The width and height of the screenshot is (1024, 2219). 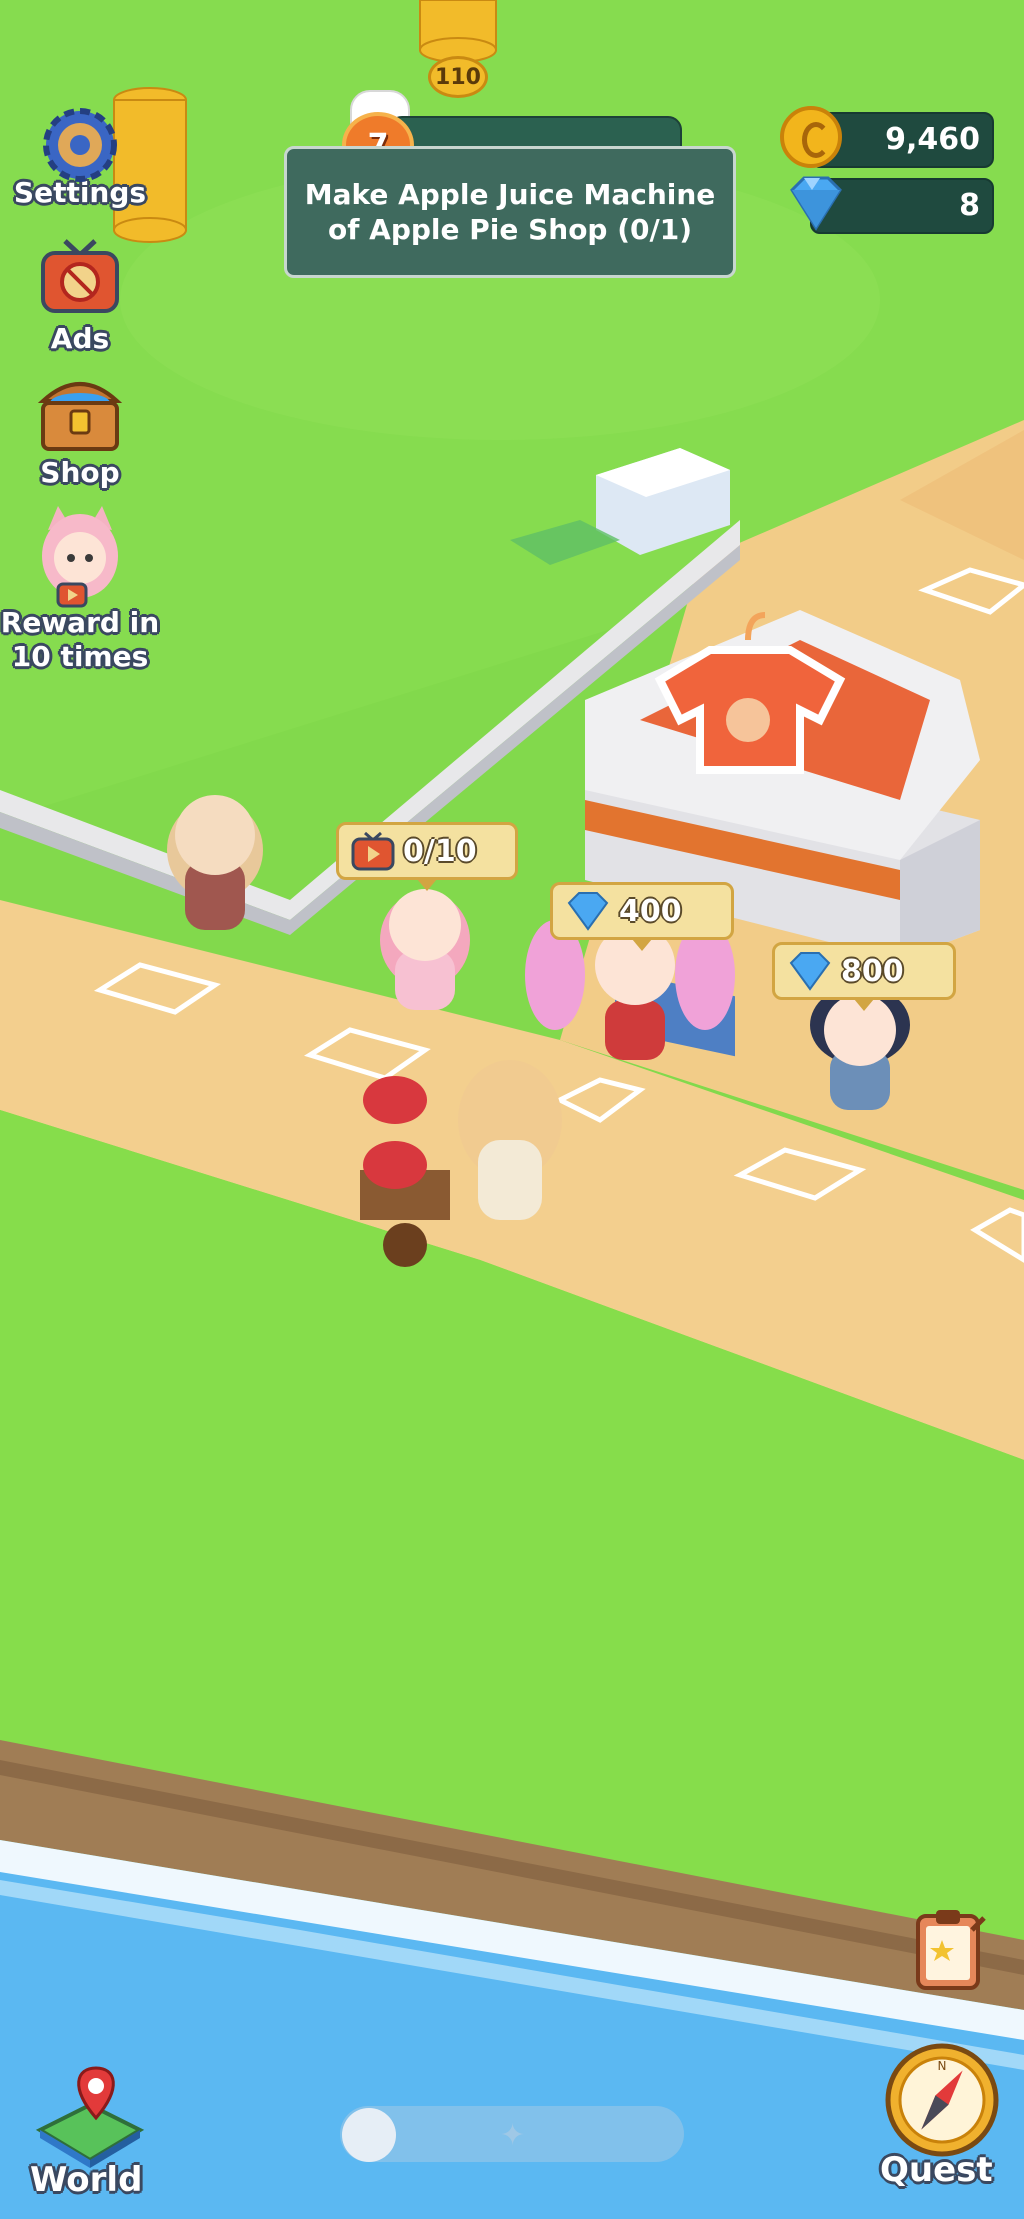 I want to click on reward-ad-button: Reward in 10 times, so click(x=80, y=587).